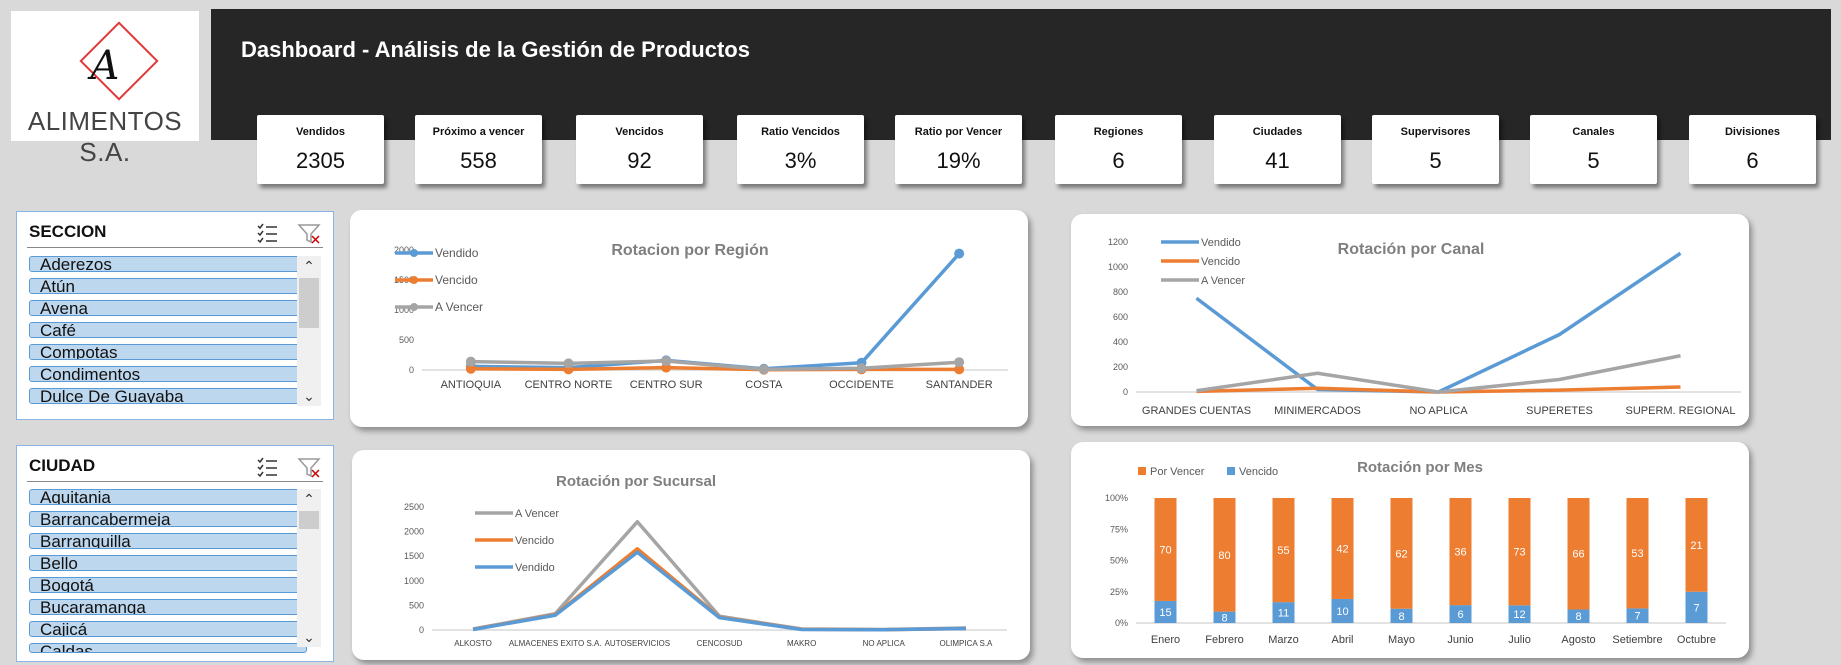 The image size is (1841, 665). Describe the element at coordinates (1578, 555) in the screenshot. I see `data-label: 66` at that location.